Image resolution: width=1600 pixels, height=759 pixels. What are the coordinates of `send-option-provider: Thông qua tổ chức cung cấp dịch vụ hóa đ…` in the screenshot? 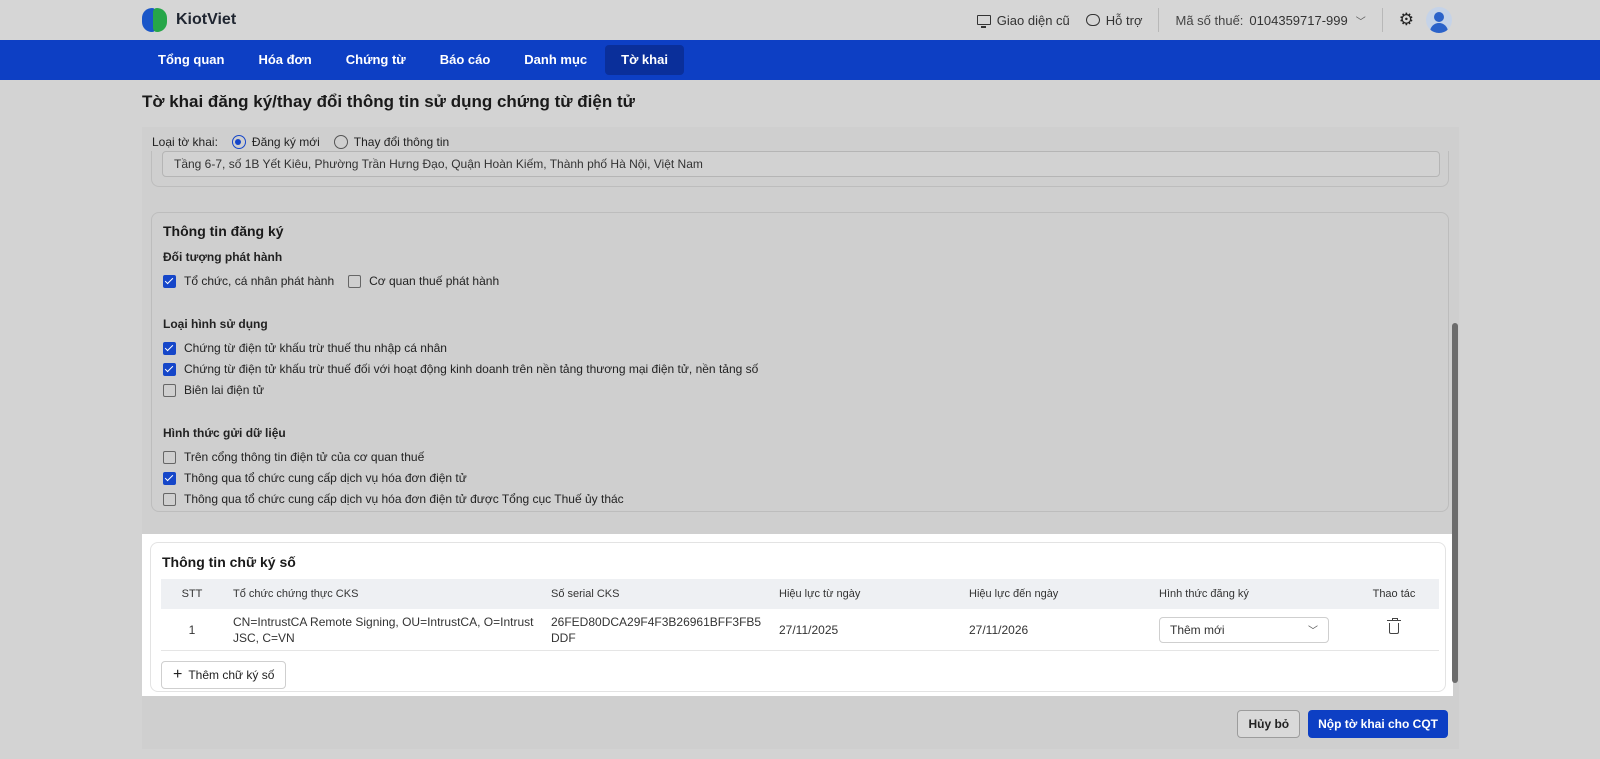 It's located at (315, 478).